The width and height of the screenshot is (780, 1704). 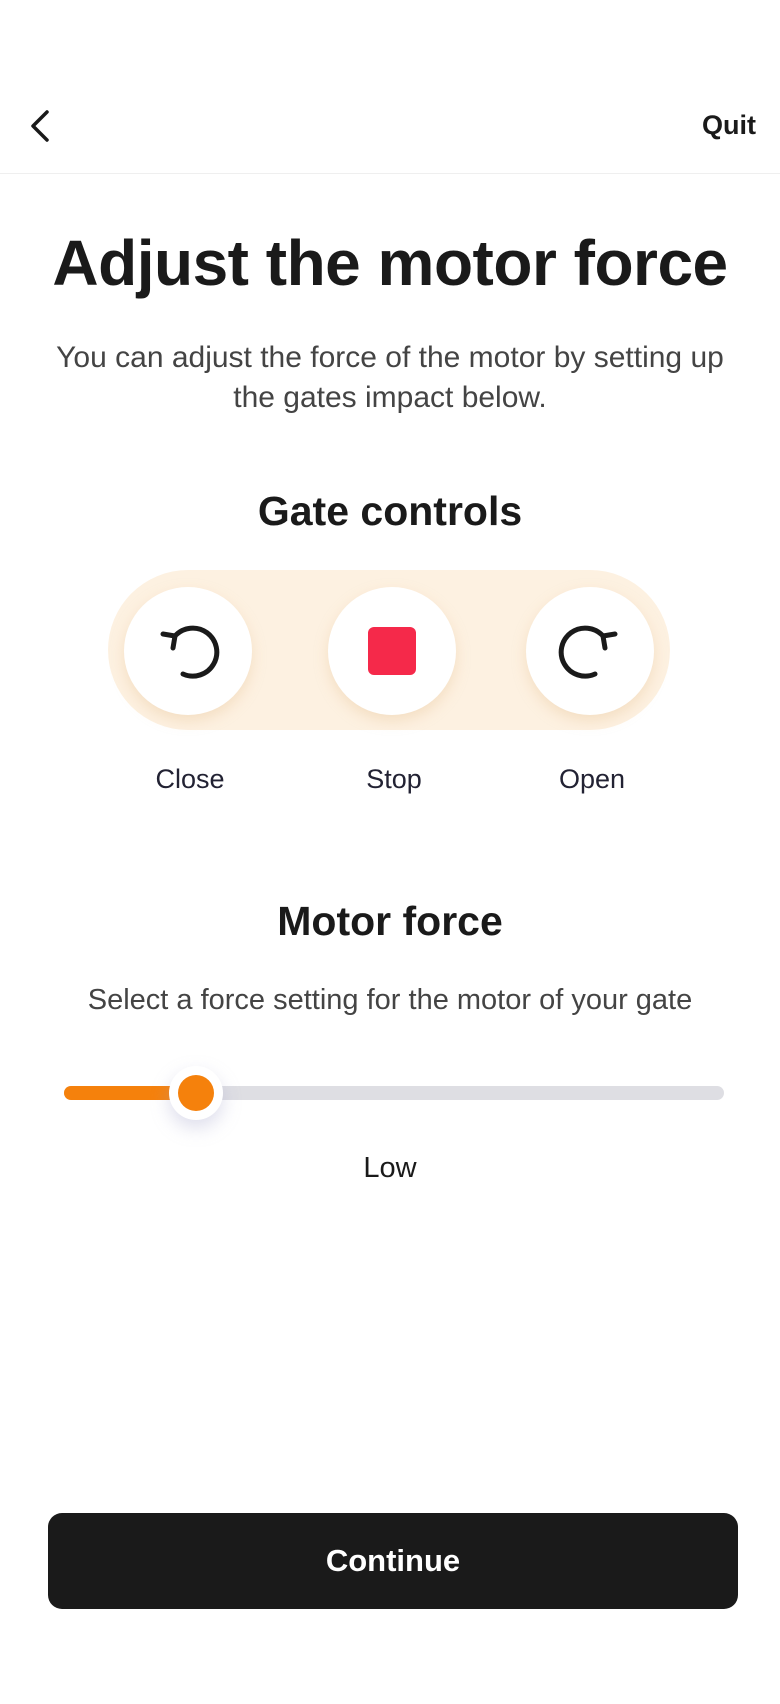 What do you see at coordinates (393, 1561) in the screenshot?
I see `continue-button: Continue` at bounding box center [393, 1561].